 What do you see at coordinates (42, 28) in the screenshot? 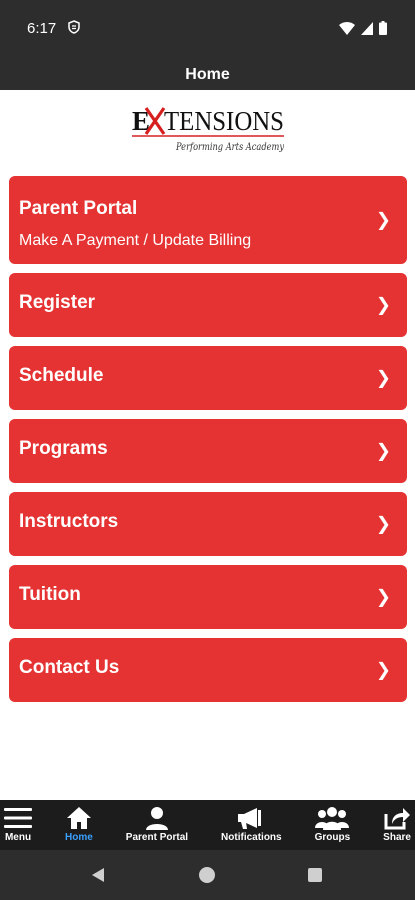
I see `status-time: 6:17` at bounding box center [42, 28].